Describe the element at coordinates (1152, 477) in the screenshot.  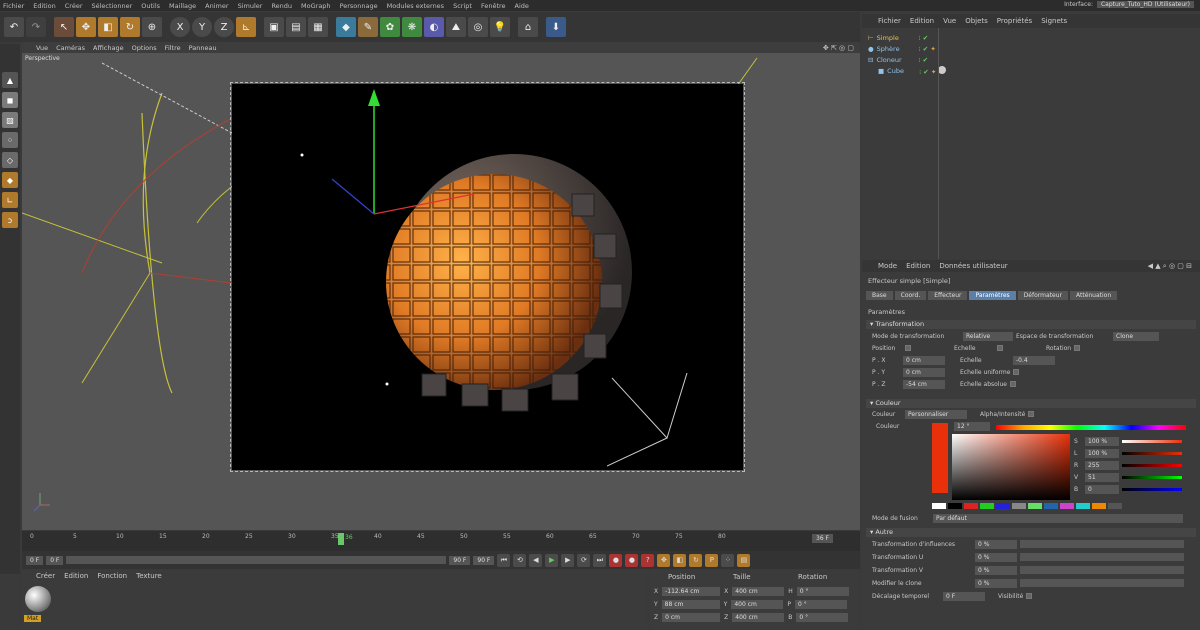
I see `channel-v-slider` at that location.